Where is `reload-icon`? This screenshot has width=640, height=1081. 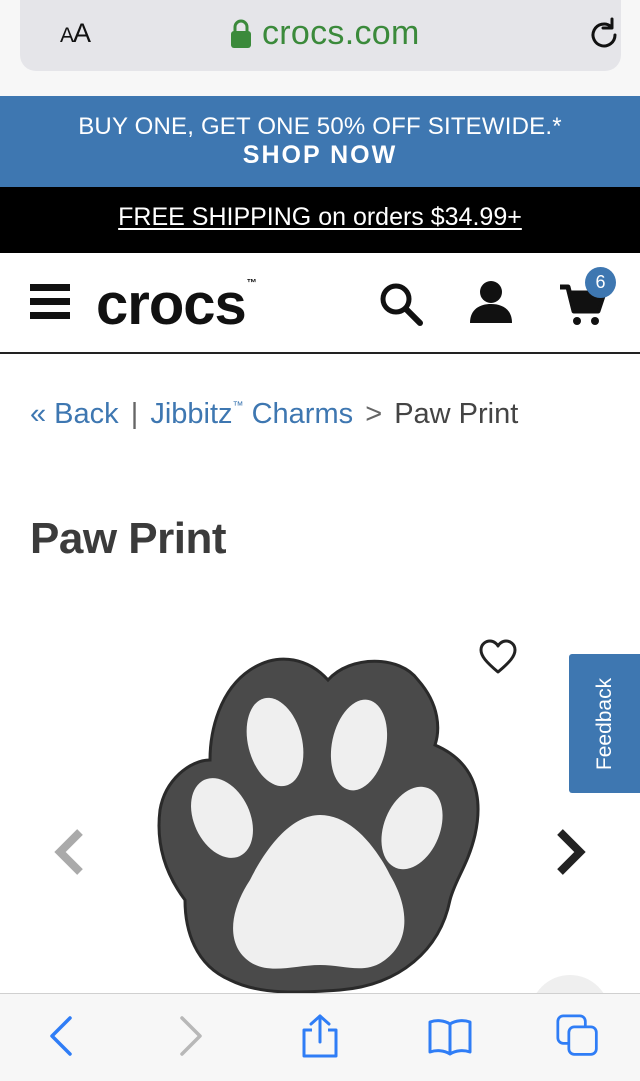
reload-icon is located at coordinates (604, 35).